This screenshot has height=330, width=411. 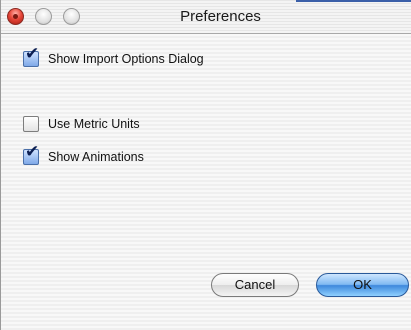 I want to click on option-show-import-options: ✔ Show Import Options Dialog, so click(x=113, y=57).